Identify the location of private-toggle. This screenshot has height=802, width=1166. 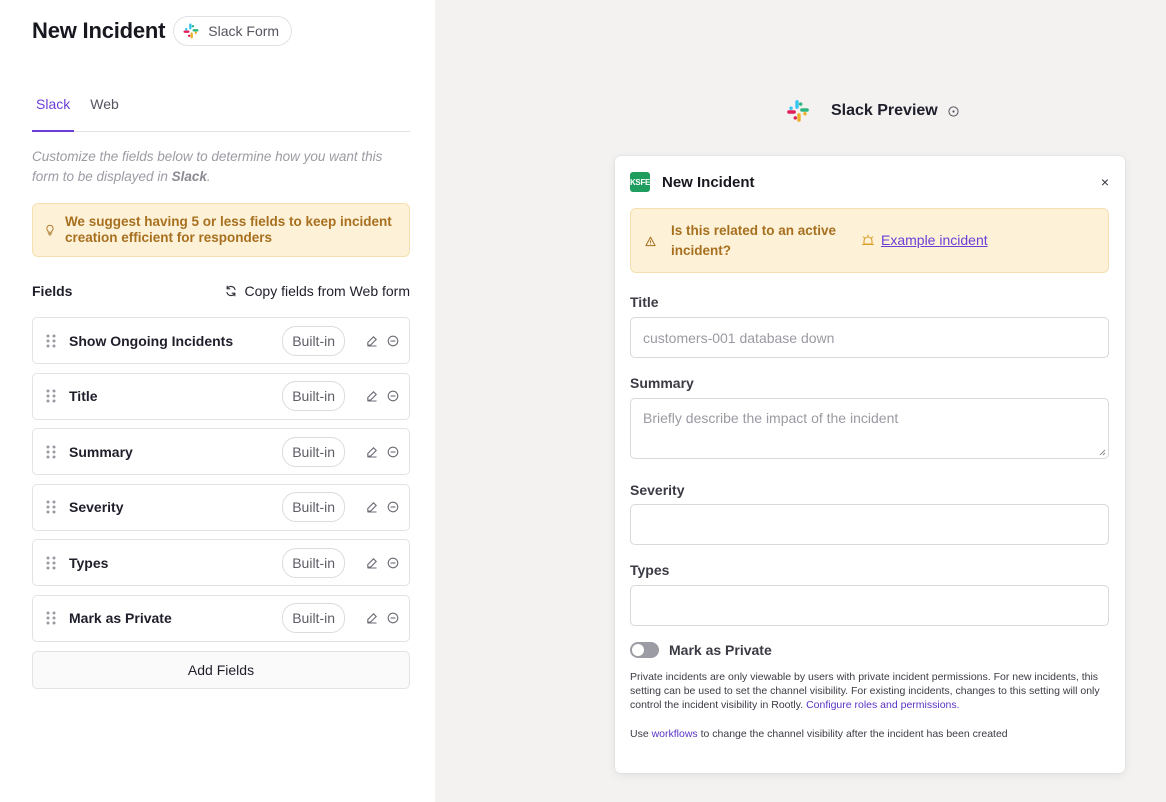
(644, 650).